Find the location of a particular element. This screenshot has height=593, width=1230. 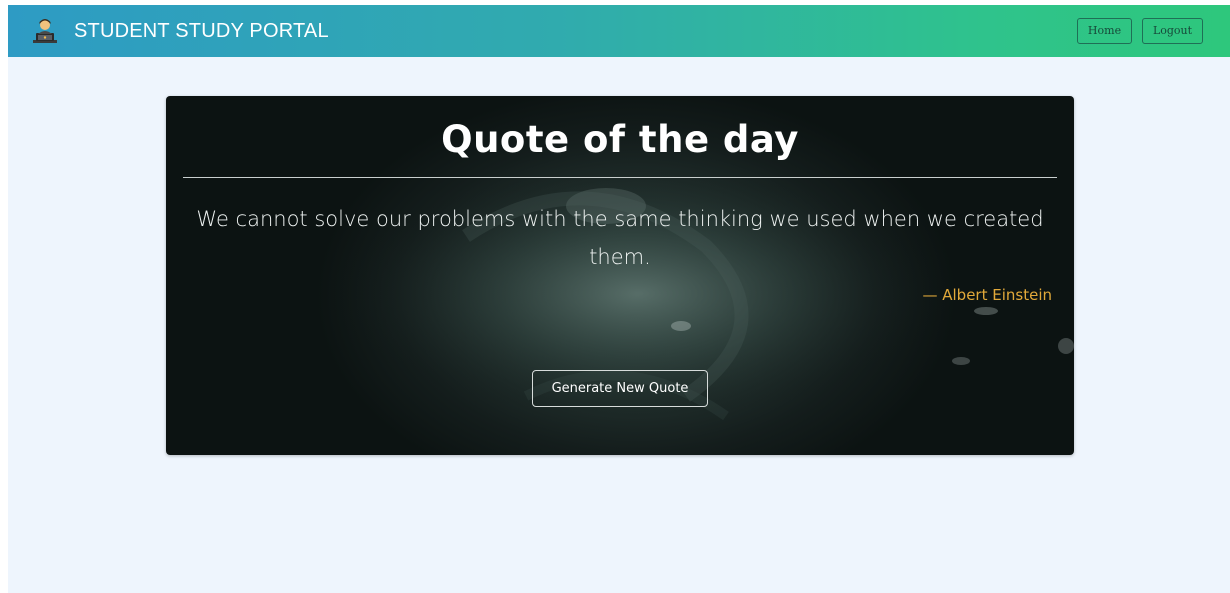

brand: STUDENT STUDY PORTAL is located at coordinates (179, 31).